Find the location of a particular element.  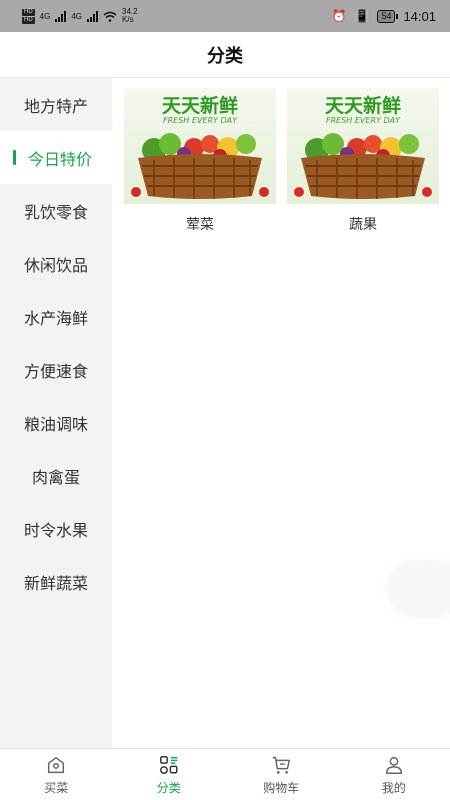

home-icon is located at coordinates (56, 764).